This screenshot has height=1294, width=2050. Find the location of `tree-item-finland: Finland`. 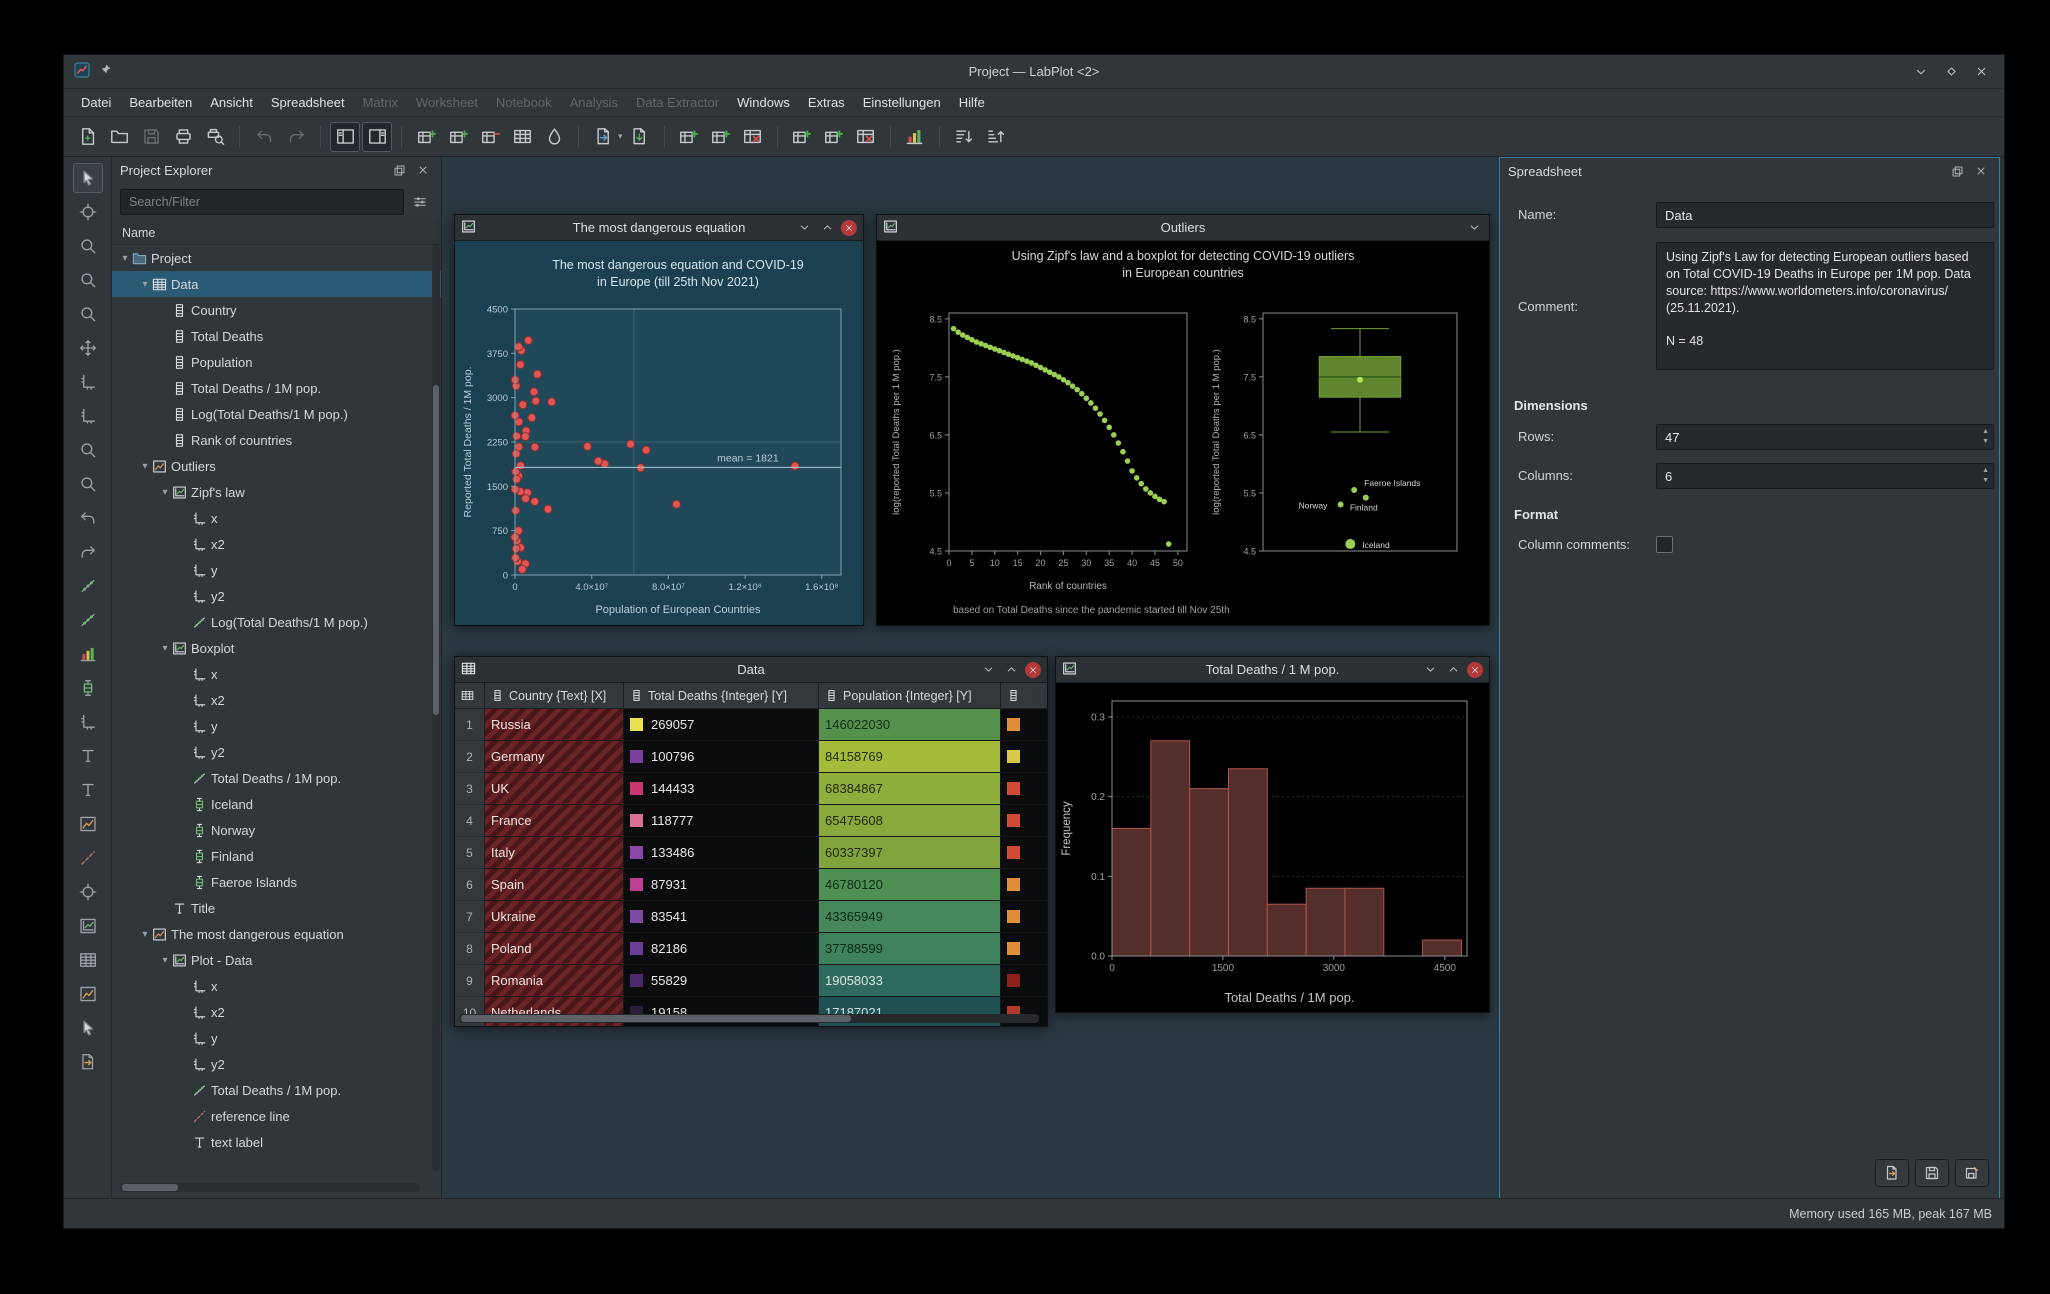

tree-item-finland: Finland is located at coordinates (276, 856).